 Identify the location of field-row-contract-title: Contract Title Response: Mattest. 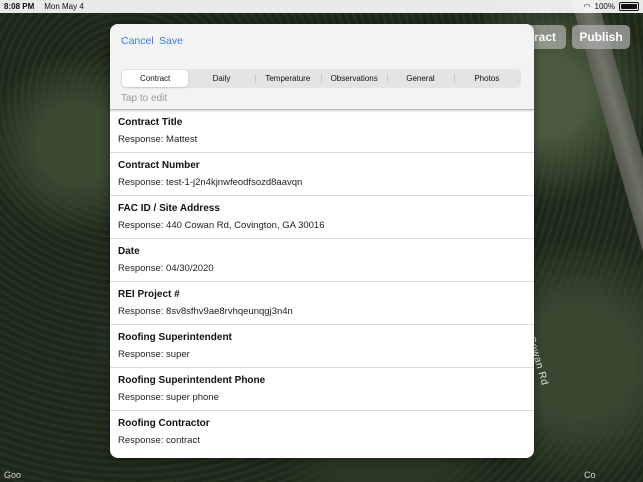
(322, 131).